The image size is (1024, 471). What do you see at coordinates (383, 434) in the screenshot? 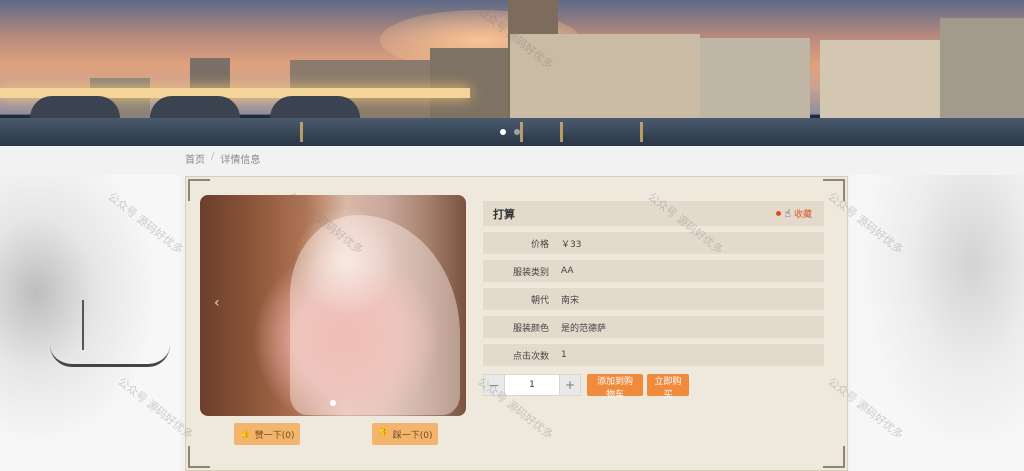
I see `thumbs-down-icon: 👎` at bounding box center [383, 434].